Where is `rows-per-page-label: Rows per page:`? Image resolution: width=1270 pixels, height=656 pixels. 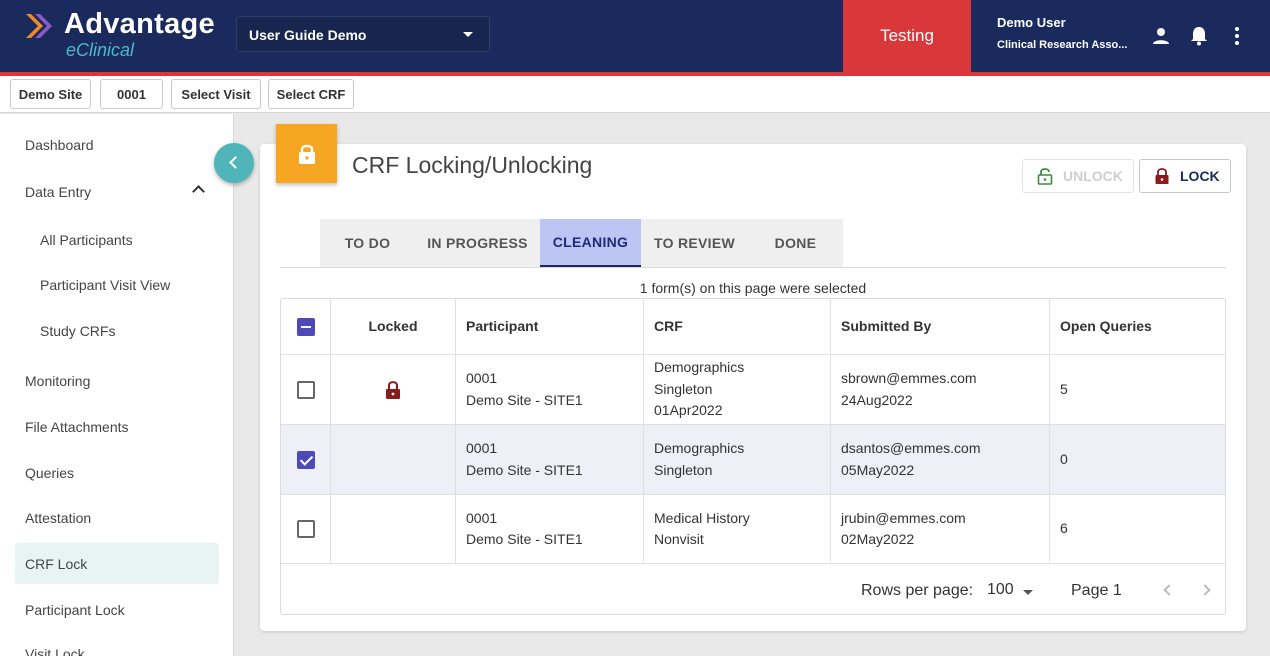
rows-per-page-label: Rows per page: is located at coordinates (917, 590).